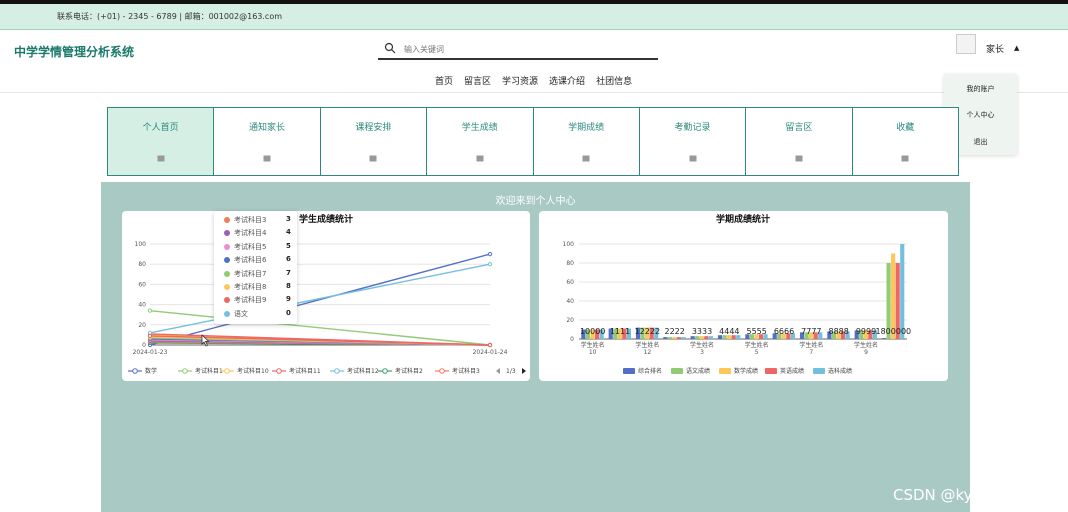  I want to click on tab-term-grades: 学期成绩, so click(586, 141).